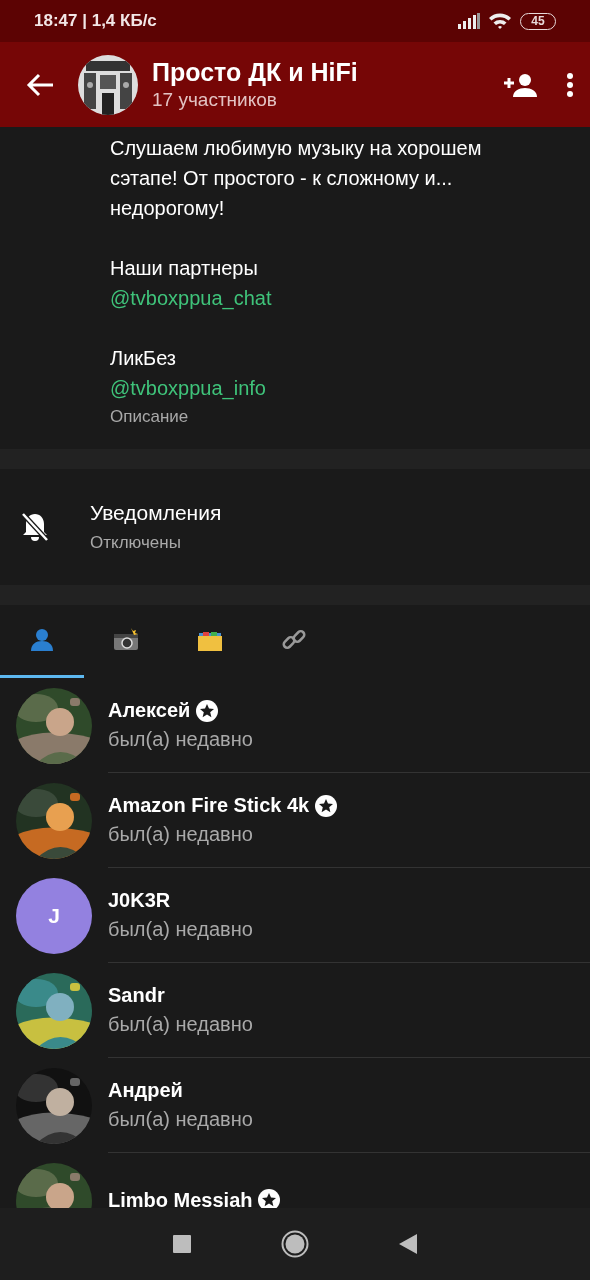 The height and width of the screenshot is (1280, 590). I want to click on more-icon, so click(570, 84).